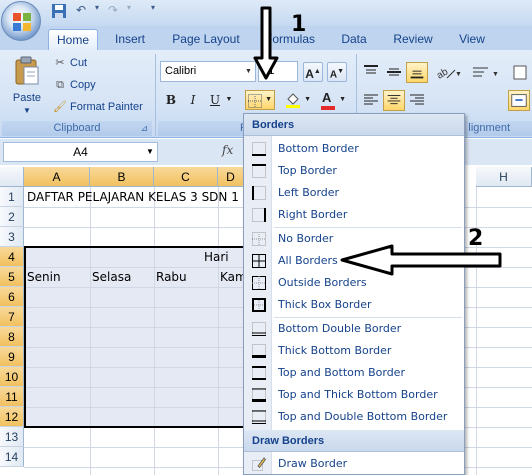 Image resolution: width=532 pixels, height=475 pixels. Describe the element at coordinates (309, 192) in the screenshot. I see `menu-item-label: Left Border` at that location.